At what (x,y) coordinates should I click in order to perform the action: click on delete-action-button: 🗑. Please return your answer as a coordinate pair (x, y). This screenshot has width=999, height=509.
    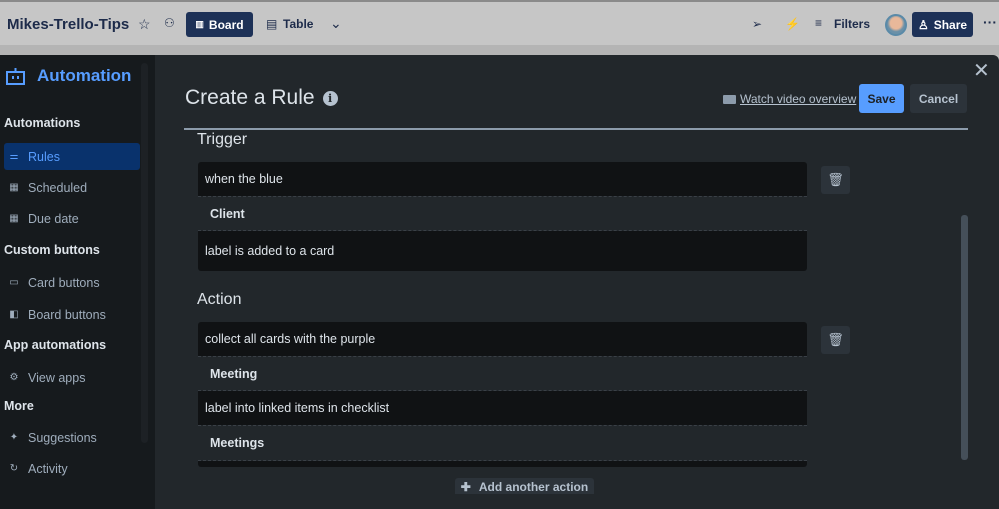
    Looking at the image, I should click on (835, 340).